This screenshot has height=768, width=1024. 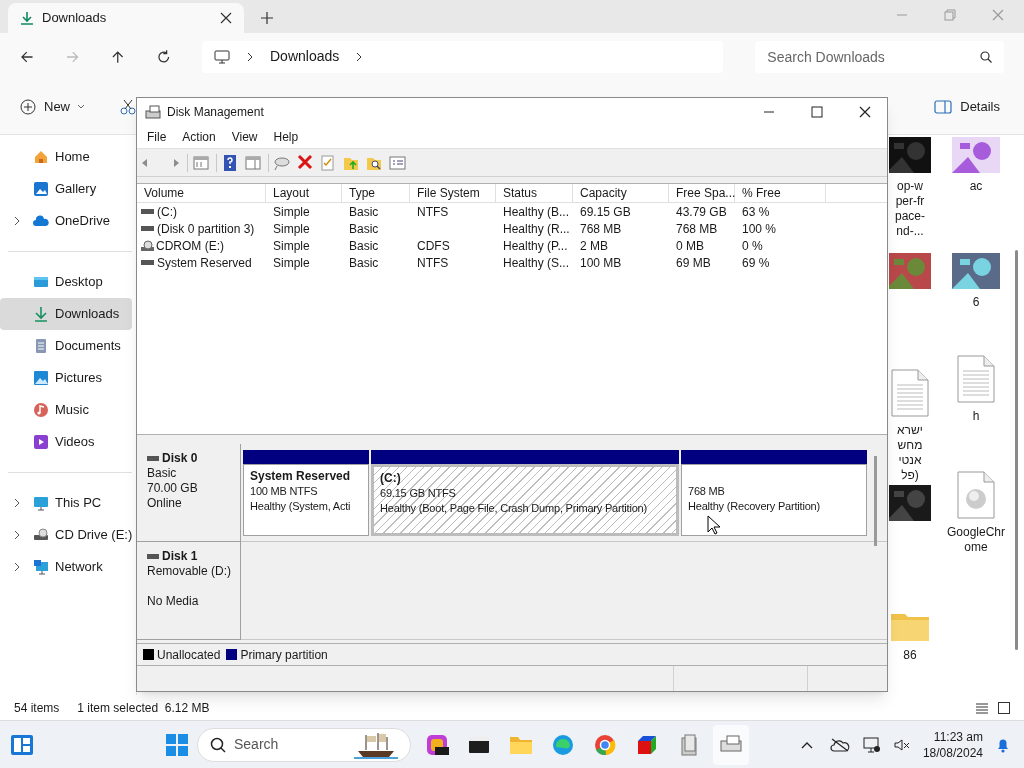 I want to click on partition-block: (C:) 69.15 GB NTFS Healthy (Boot, Page File, Crash Dump, Primary Partition), so click(x=525, y=500).